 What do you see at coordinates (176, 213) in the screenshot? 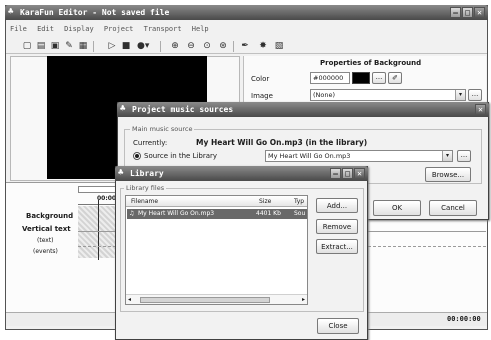
I see `row-filename: My Heart Will Go On.mp3` at bounding box center [176, 213].